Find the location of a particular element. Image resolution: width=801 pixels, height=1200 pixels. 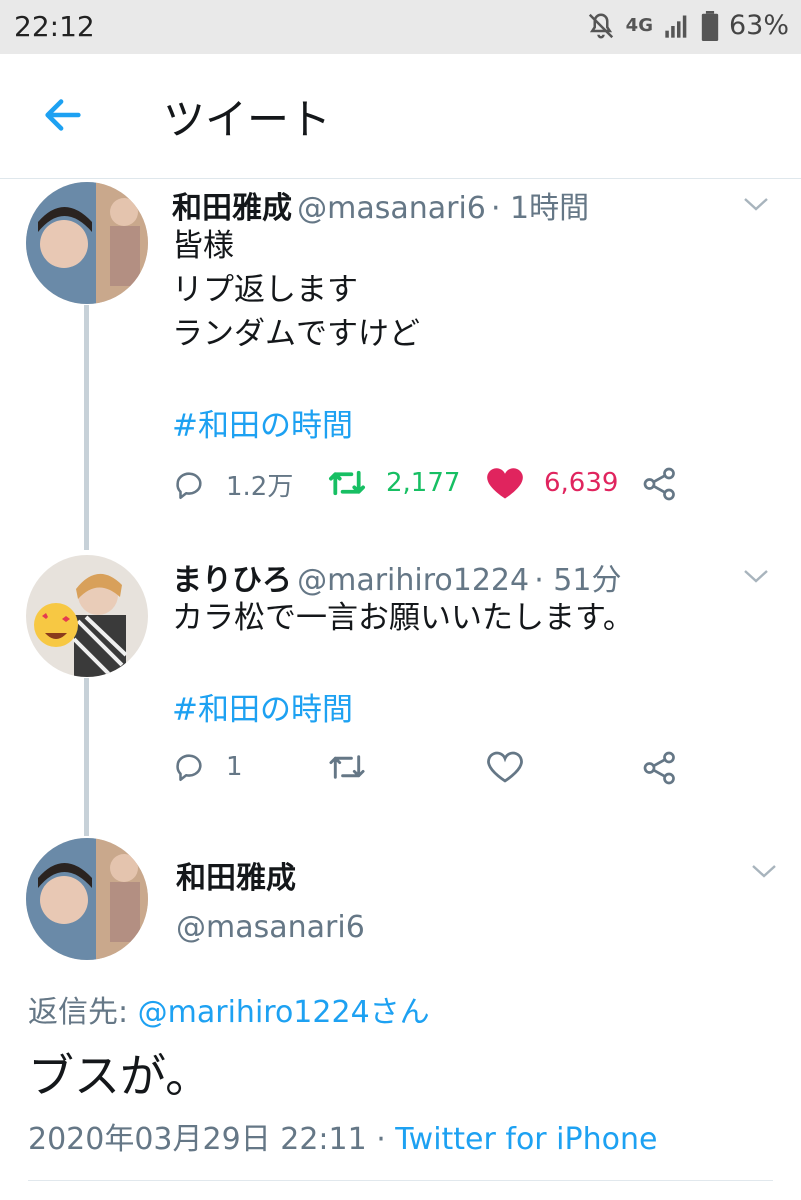

tweet-source-link: Twitter for iPhone is located at coordinates (526, 1139).